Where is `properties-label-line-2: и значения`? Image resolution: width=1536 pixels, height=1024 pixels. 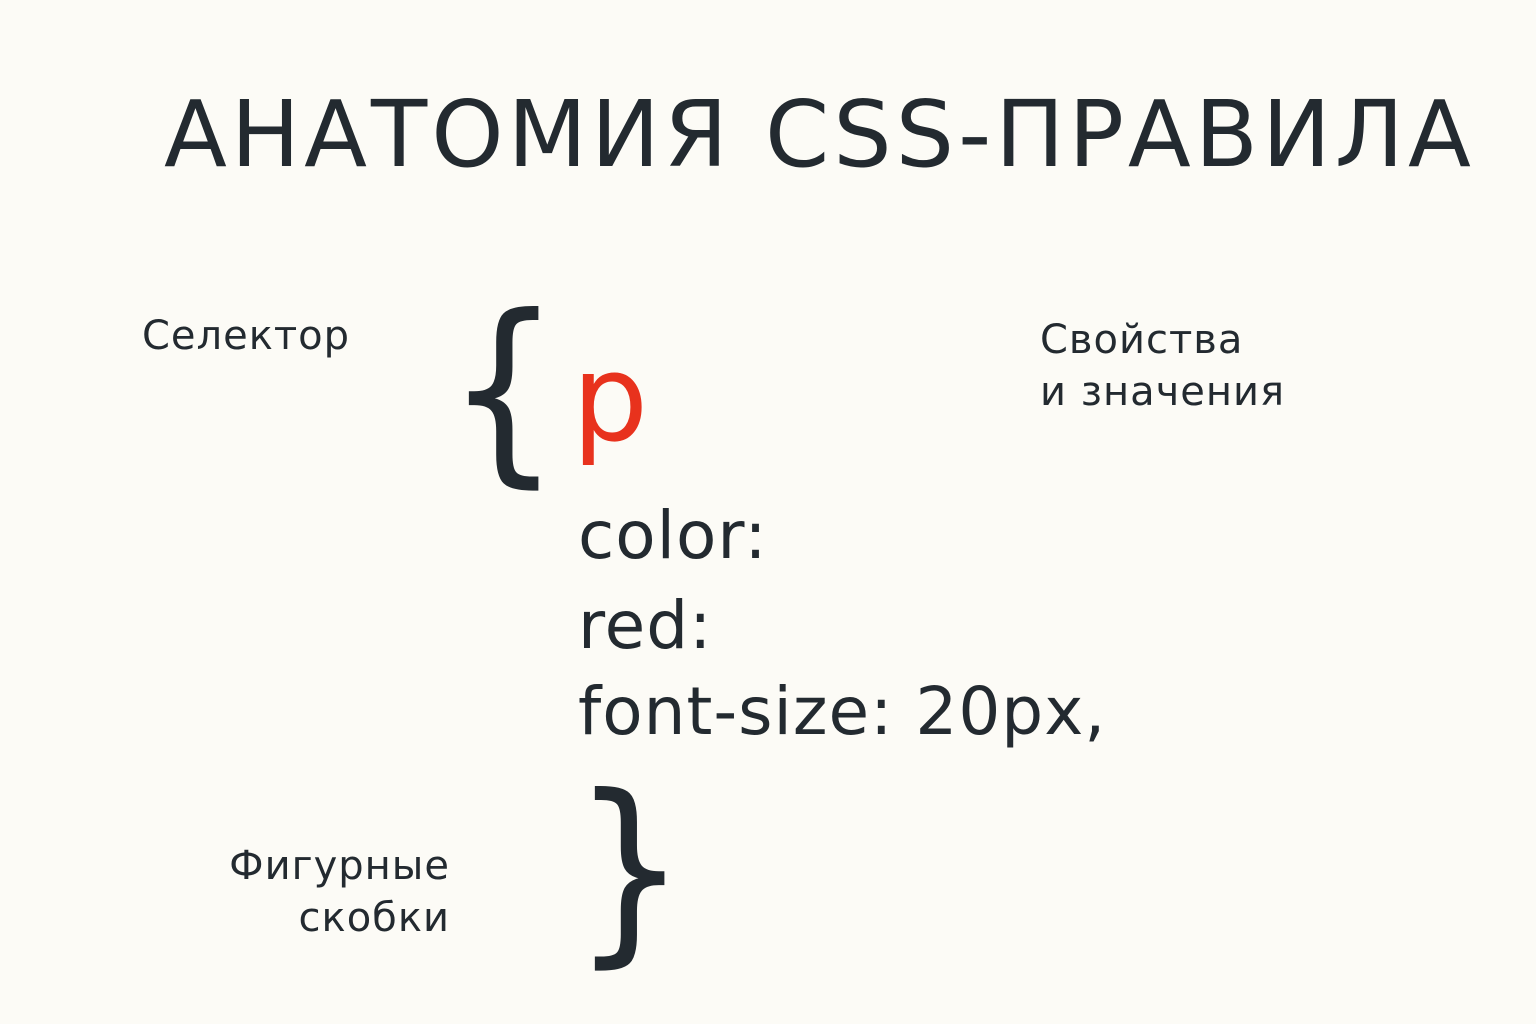
properties-label-line-2: и значения is located at coordinates (1163, 392).